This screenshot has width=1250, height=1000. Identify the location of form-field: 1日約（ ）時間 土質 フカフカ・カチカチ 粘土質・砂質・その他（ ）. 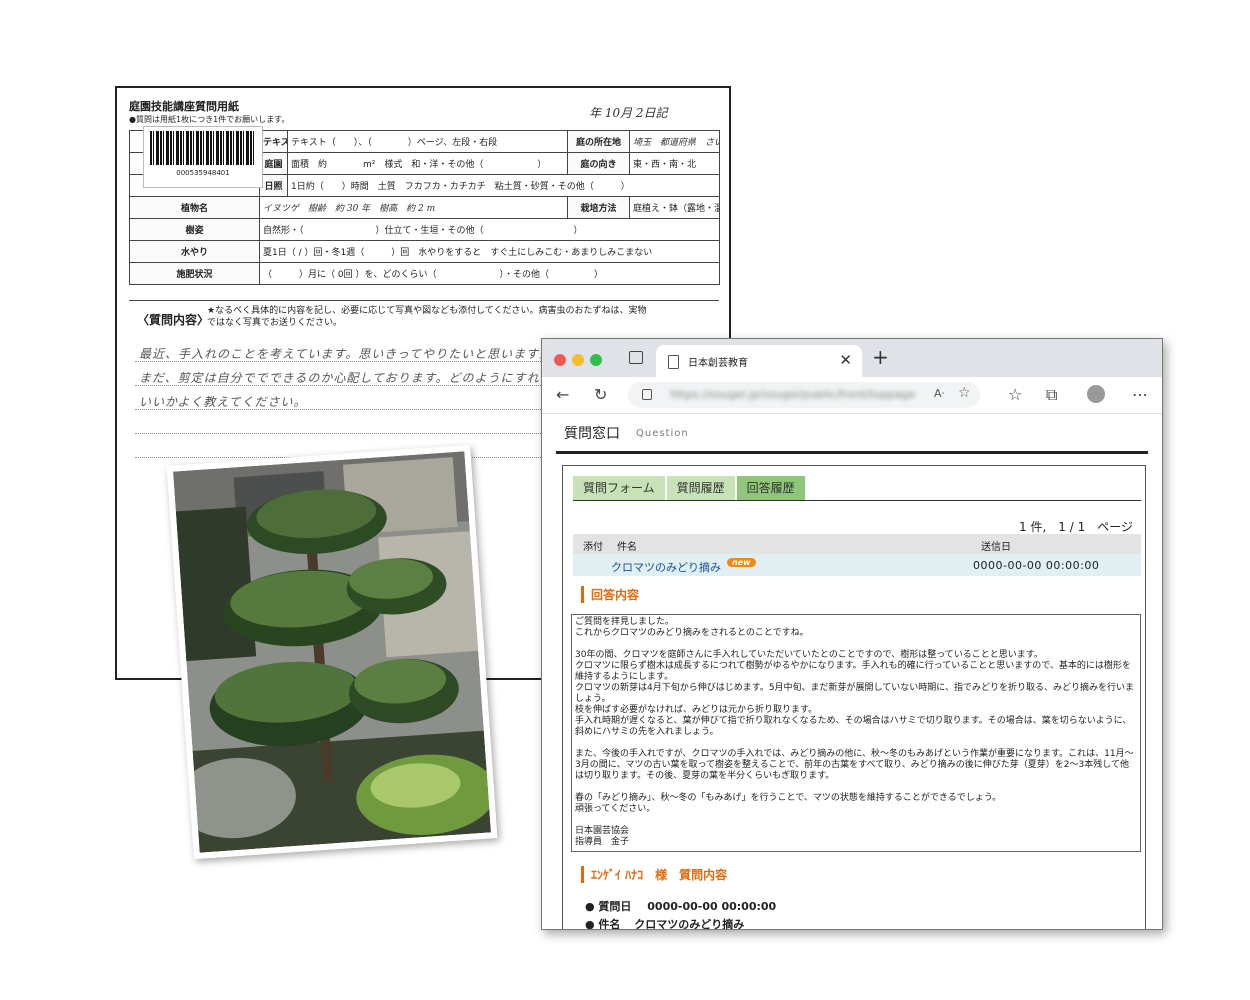
(503, 185).